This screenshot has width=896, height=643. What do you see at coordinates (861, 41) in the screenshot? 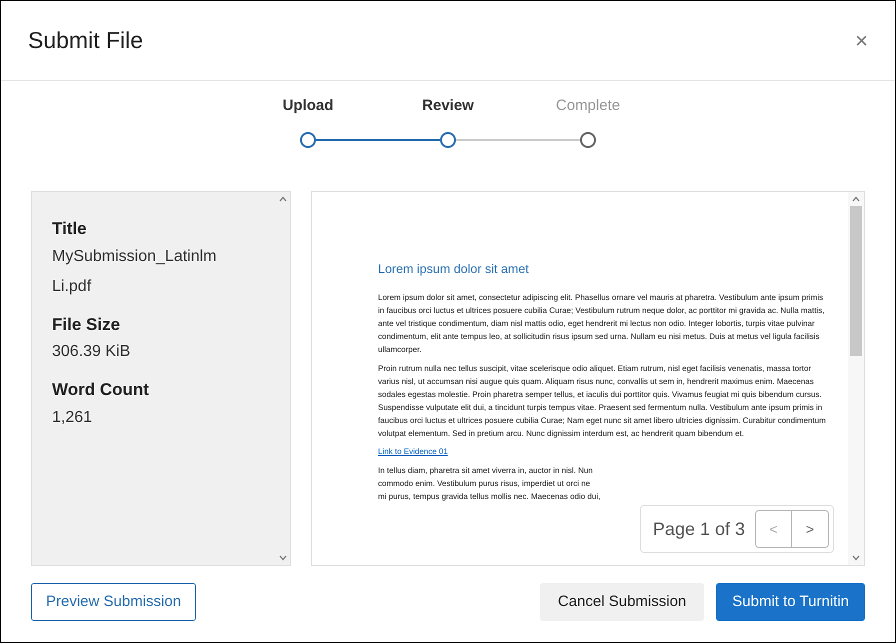
I see `close-button: ×` at bounding box center [861, 41].